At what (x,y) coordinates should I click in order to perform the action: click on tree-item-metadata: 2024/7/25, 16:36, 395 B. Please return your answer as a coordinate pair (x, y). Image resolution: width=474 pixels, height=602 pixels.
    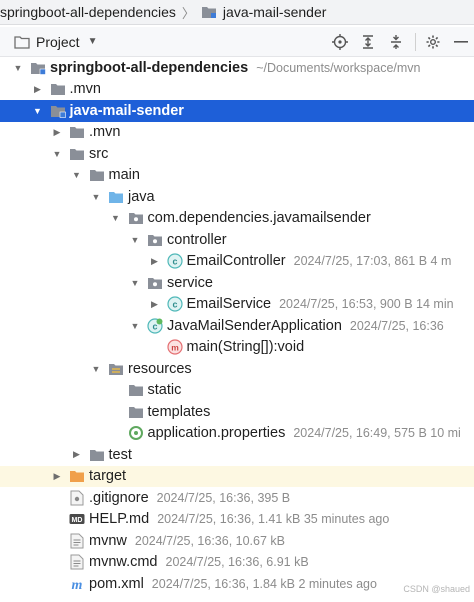
    Looking at the image, I should click on (223, 497).